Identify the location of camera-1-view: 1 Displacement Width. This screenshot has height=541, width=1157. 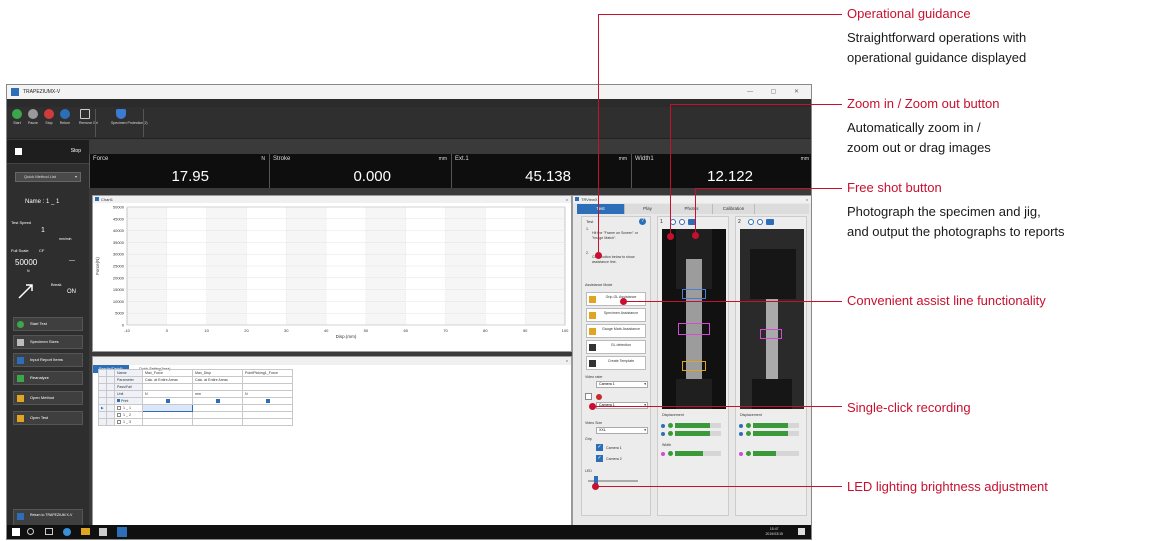
(693, 366).